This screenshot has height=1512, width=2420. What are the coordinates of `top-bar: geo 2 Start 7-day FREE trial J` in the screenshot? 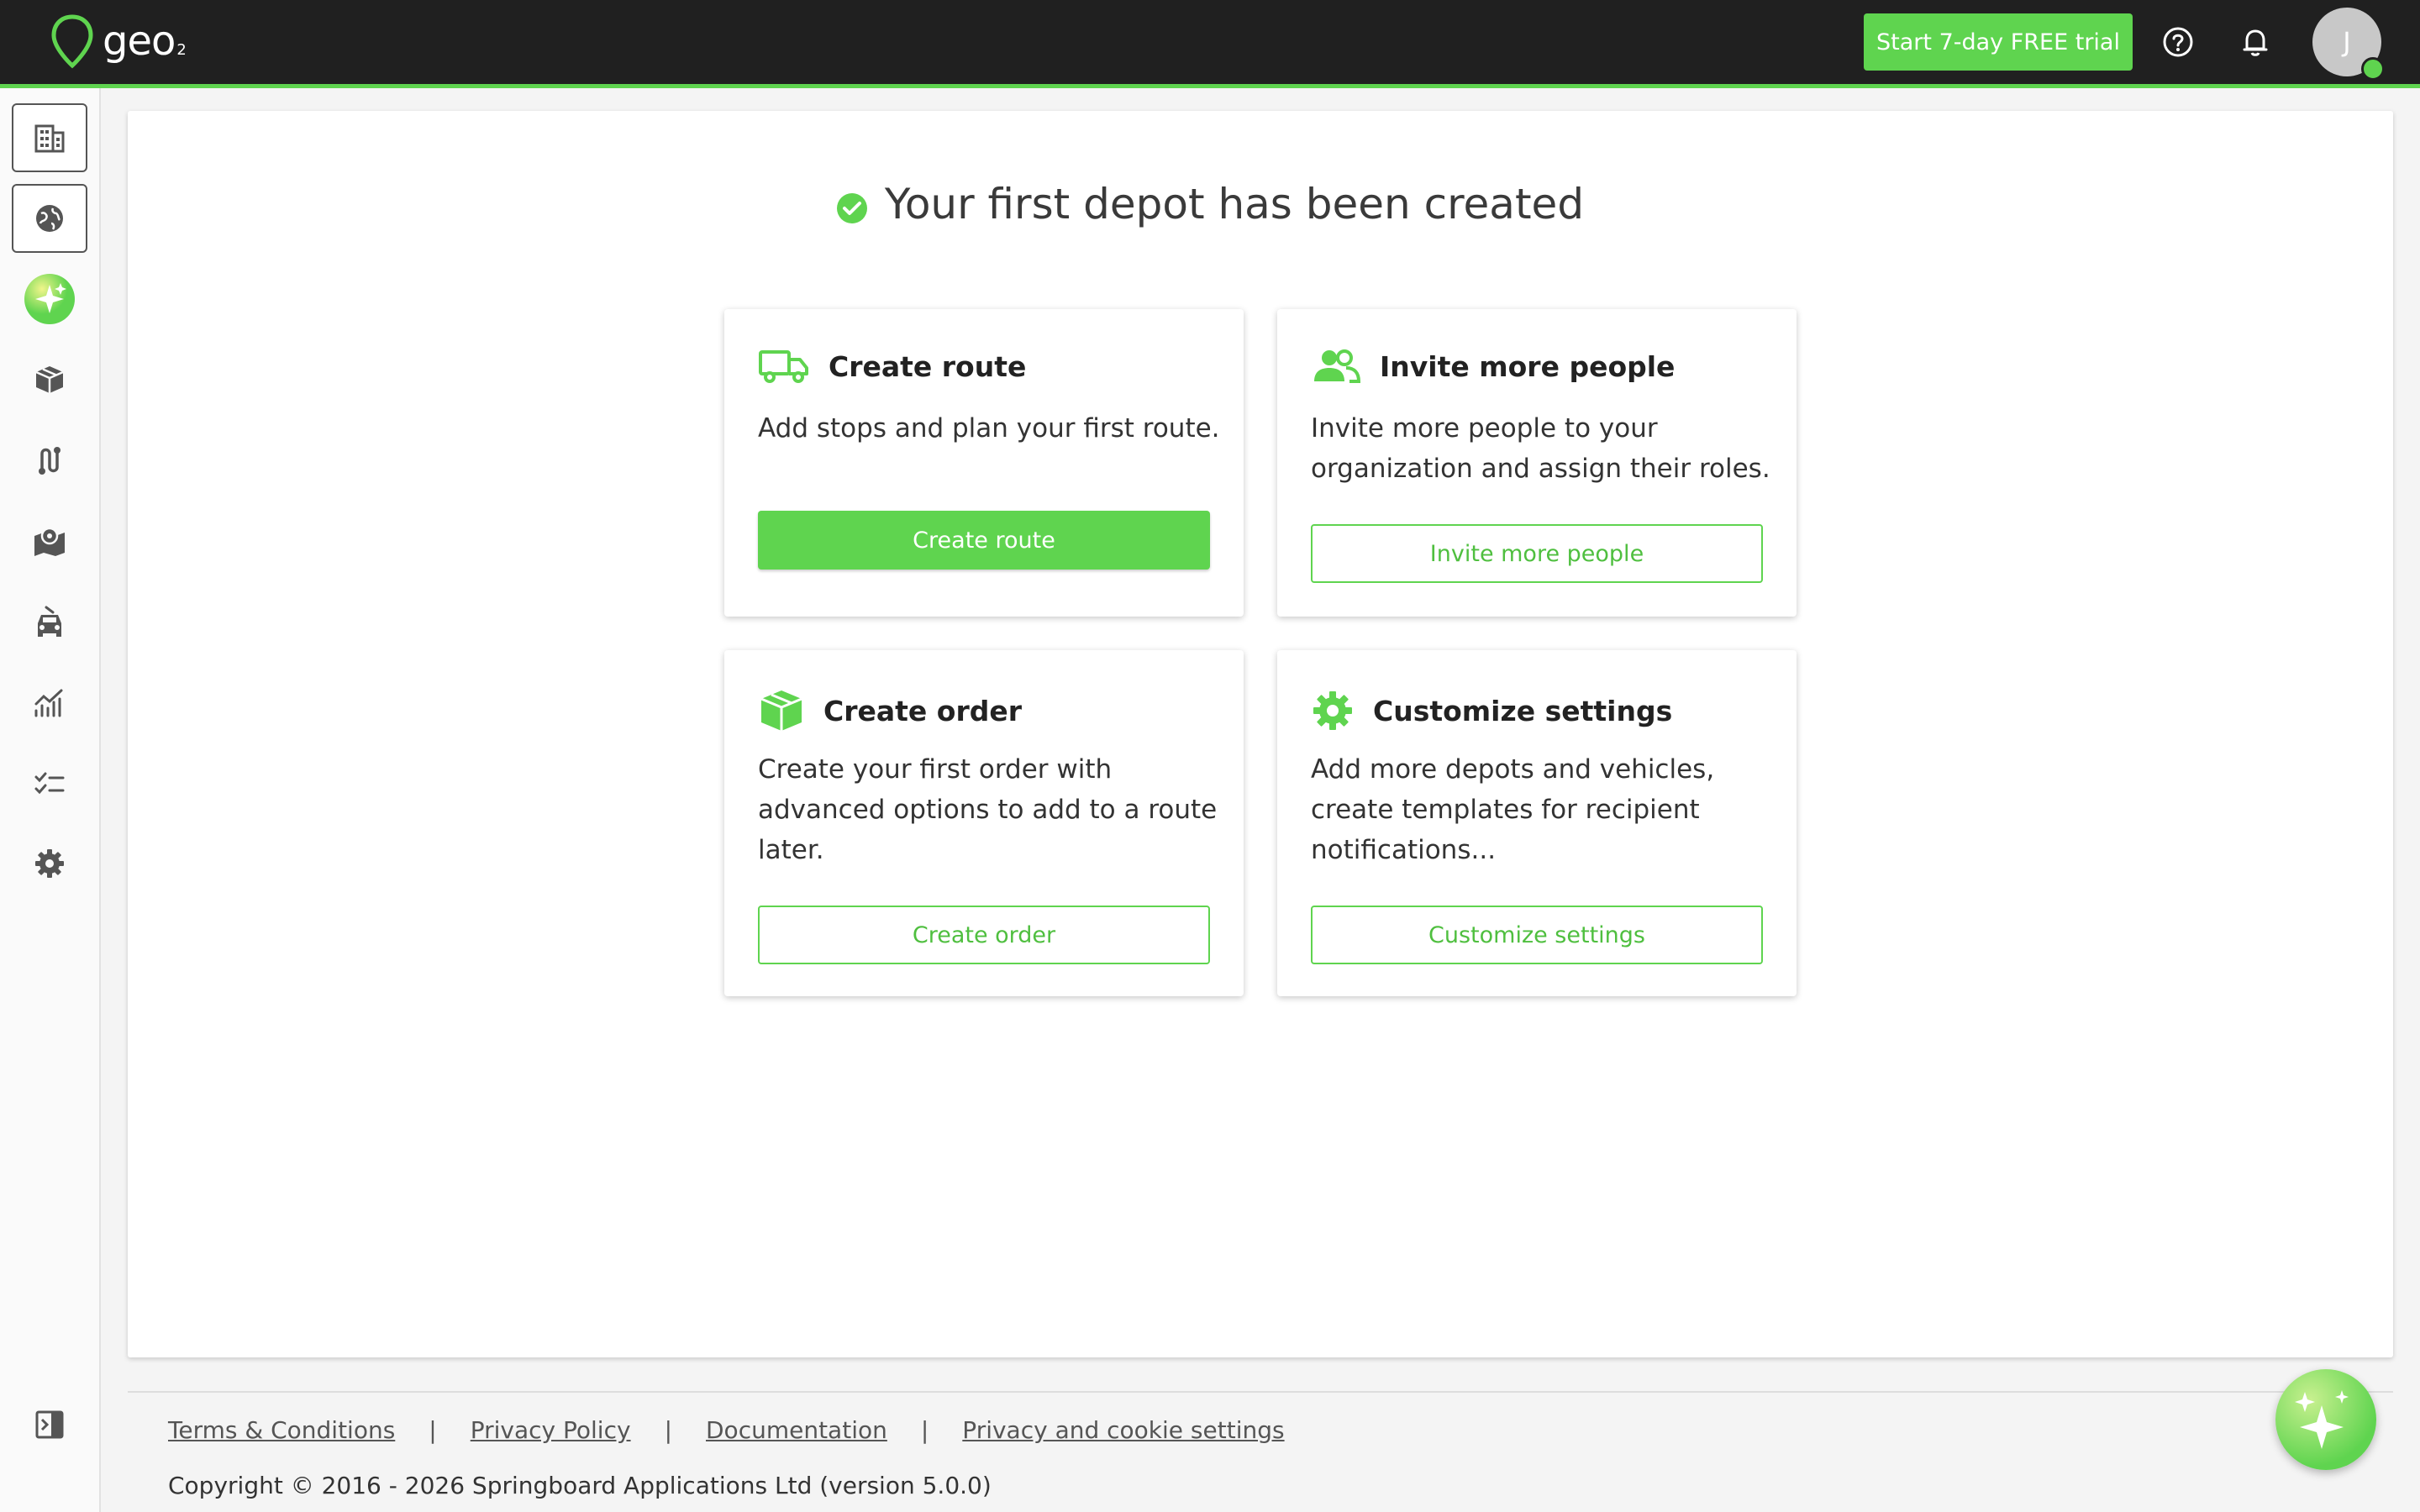 It's located at (1210, 44).